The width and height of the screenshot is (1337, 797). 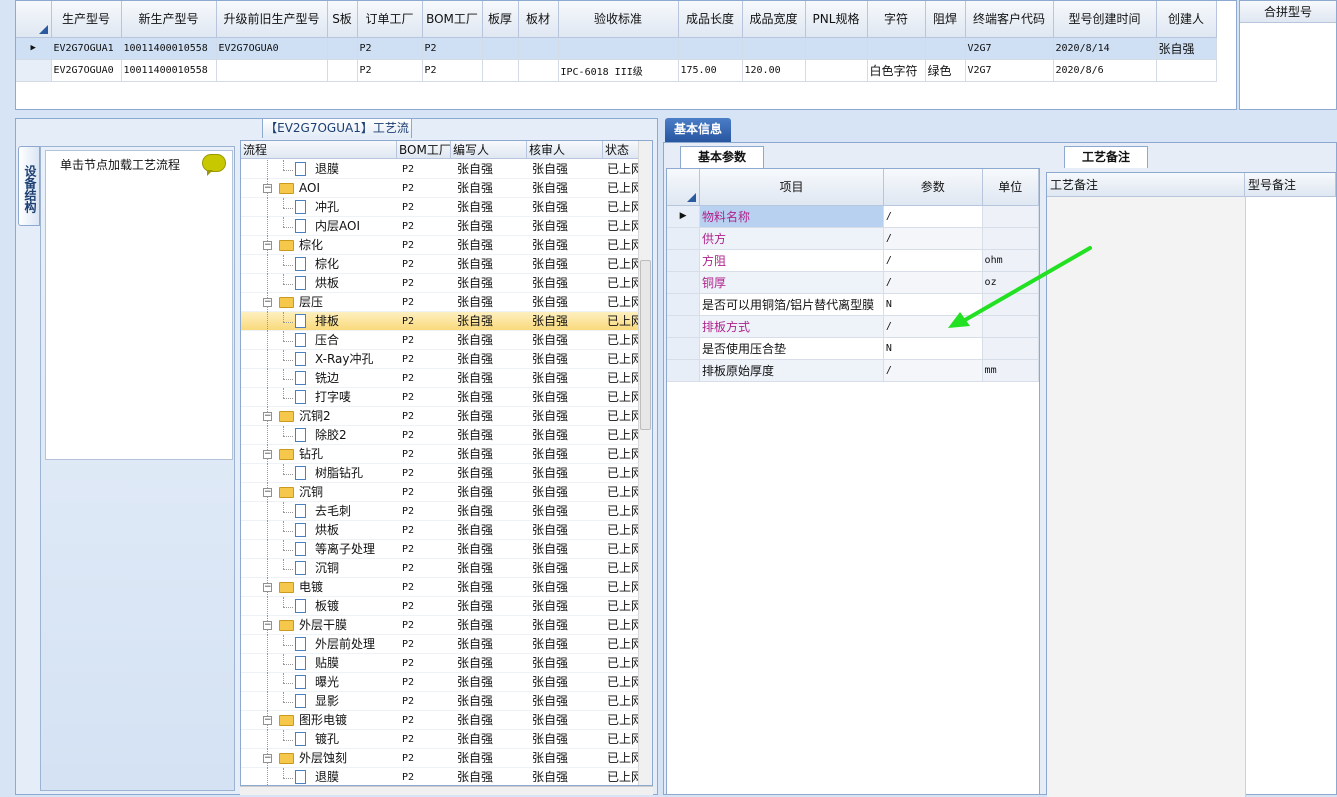 I want to click on flow-row: 镀孔 P2 张自强 张自强 已上网, so click(x=441, y=739).